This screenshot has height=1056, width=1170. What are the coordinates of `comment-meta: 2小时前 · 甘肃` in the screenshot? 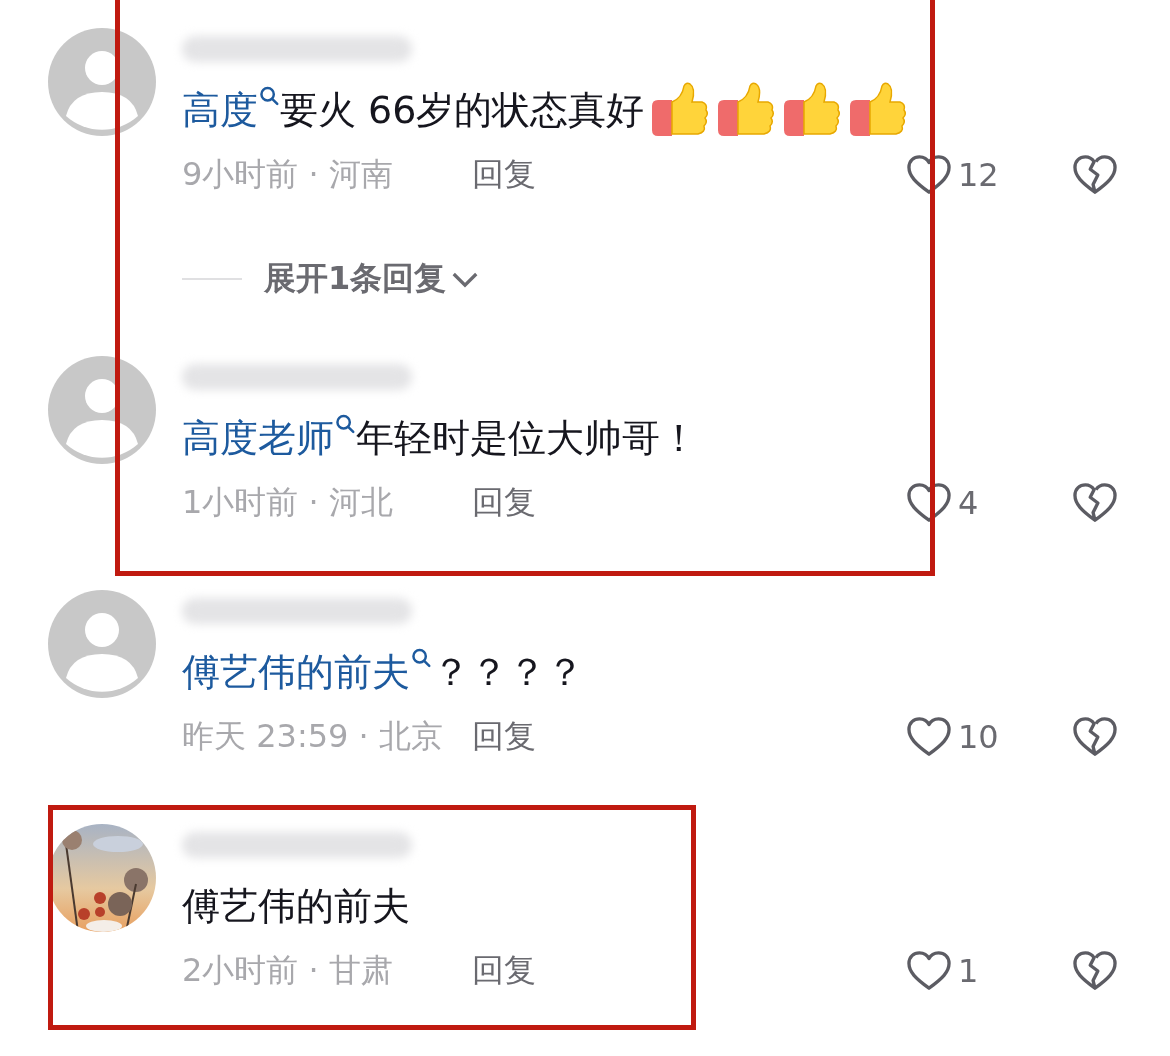 It's located at (288, 970).